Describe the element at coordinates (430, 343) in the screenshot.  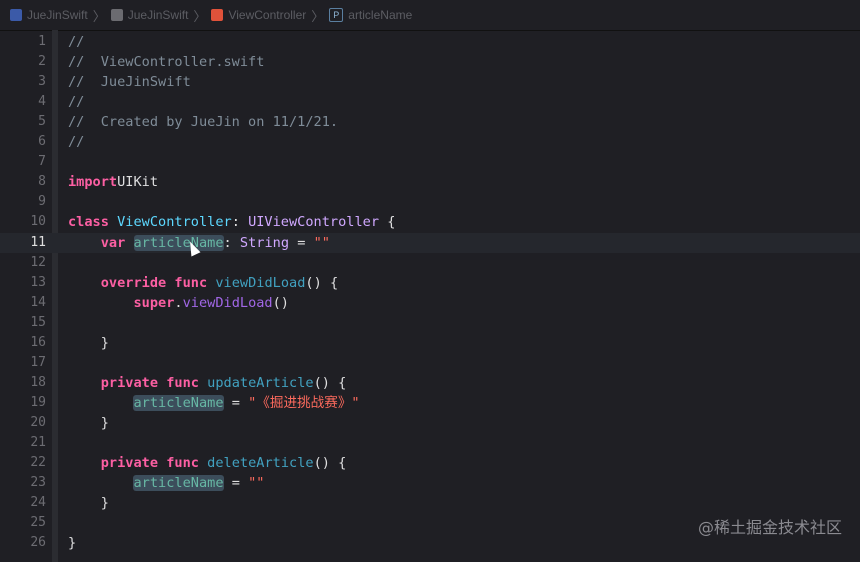
I see `code-line: 16 }` at that location.